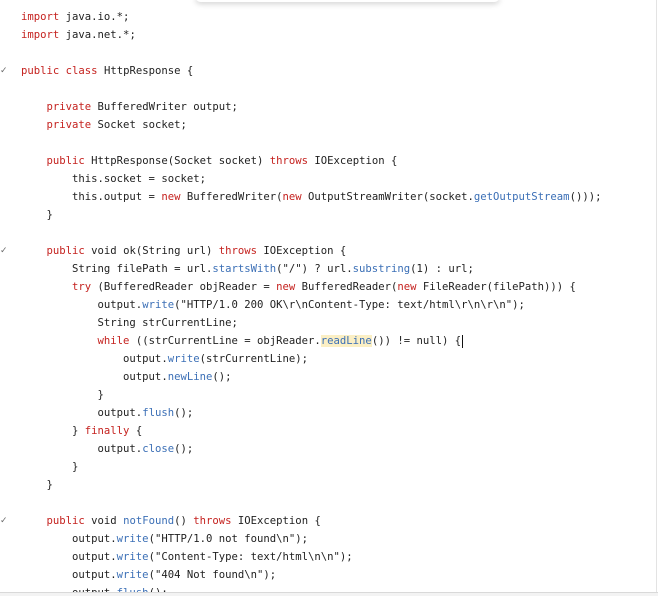 This screenshot has width=658, height=596. Describe the element at coordinates (585, 197) in the screenshot. I see `token: ()));` at that location.